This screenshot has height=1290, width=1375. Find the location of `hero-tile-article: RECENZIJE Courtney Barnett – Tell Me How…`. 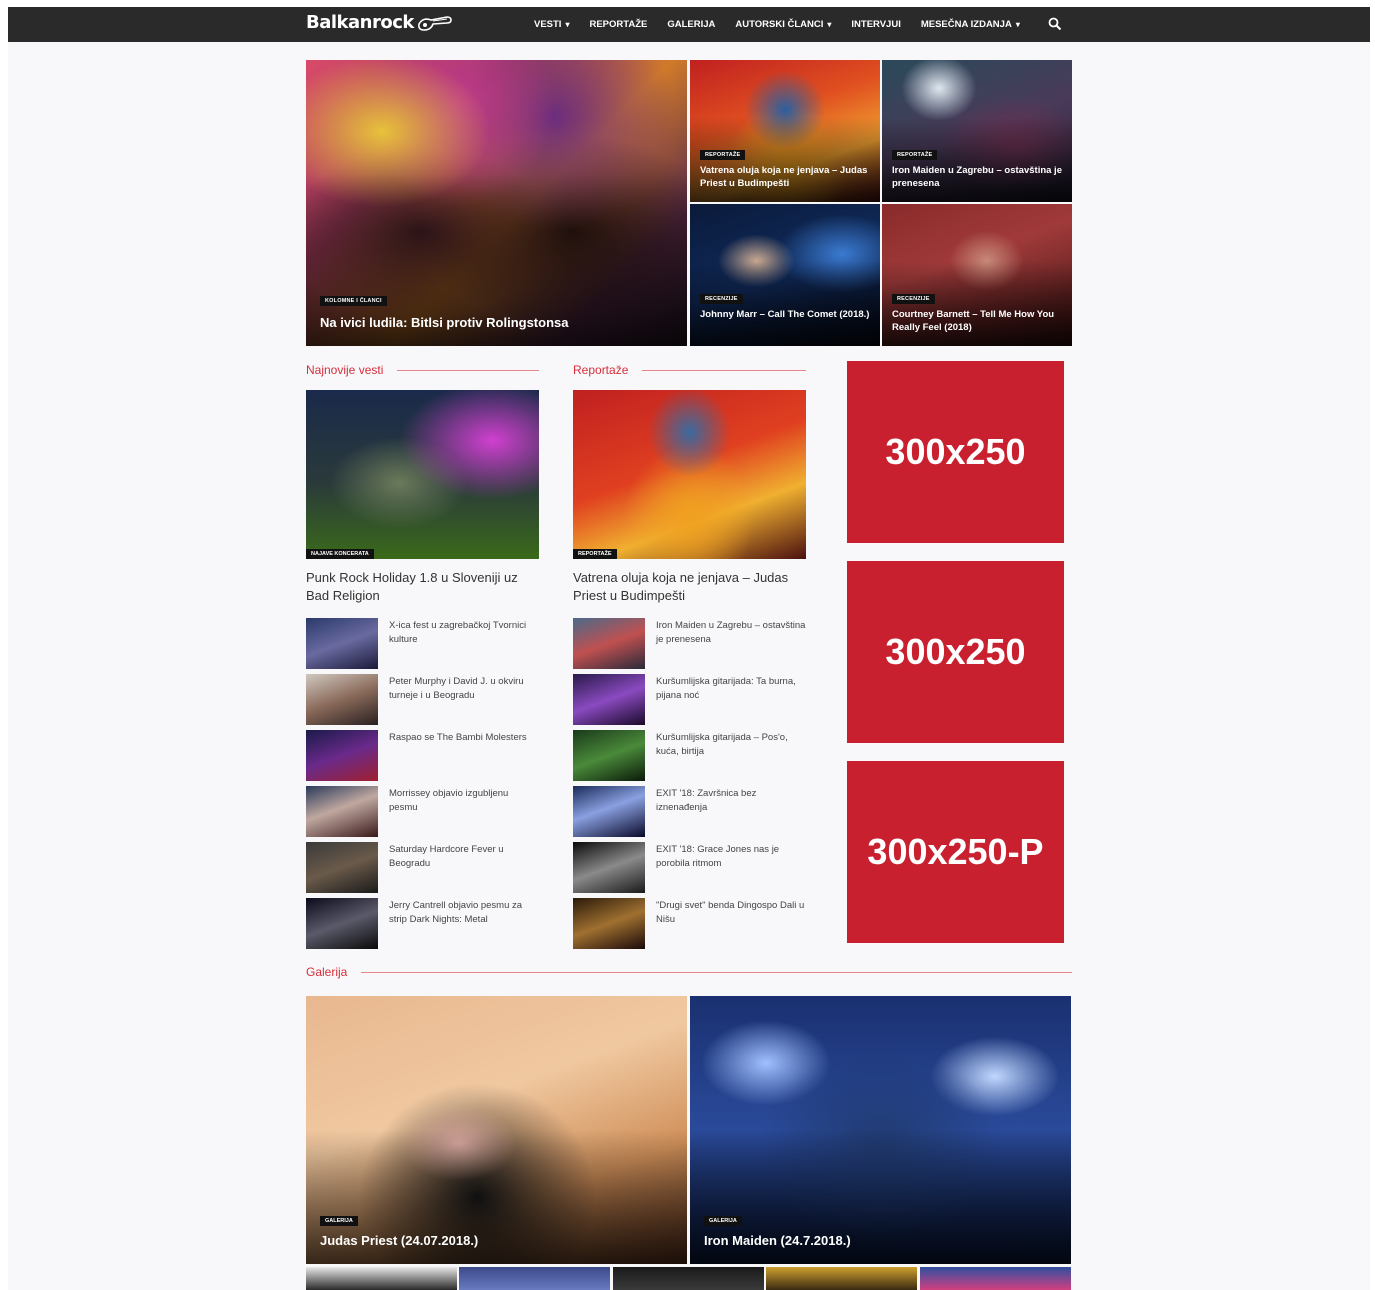

hero-tile-article: RECENZIJE Courtney Barnett – Tell Me How… is located at coordinates (977, 275).